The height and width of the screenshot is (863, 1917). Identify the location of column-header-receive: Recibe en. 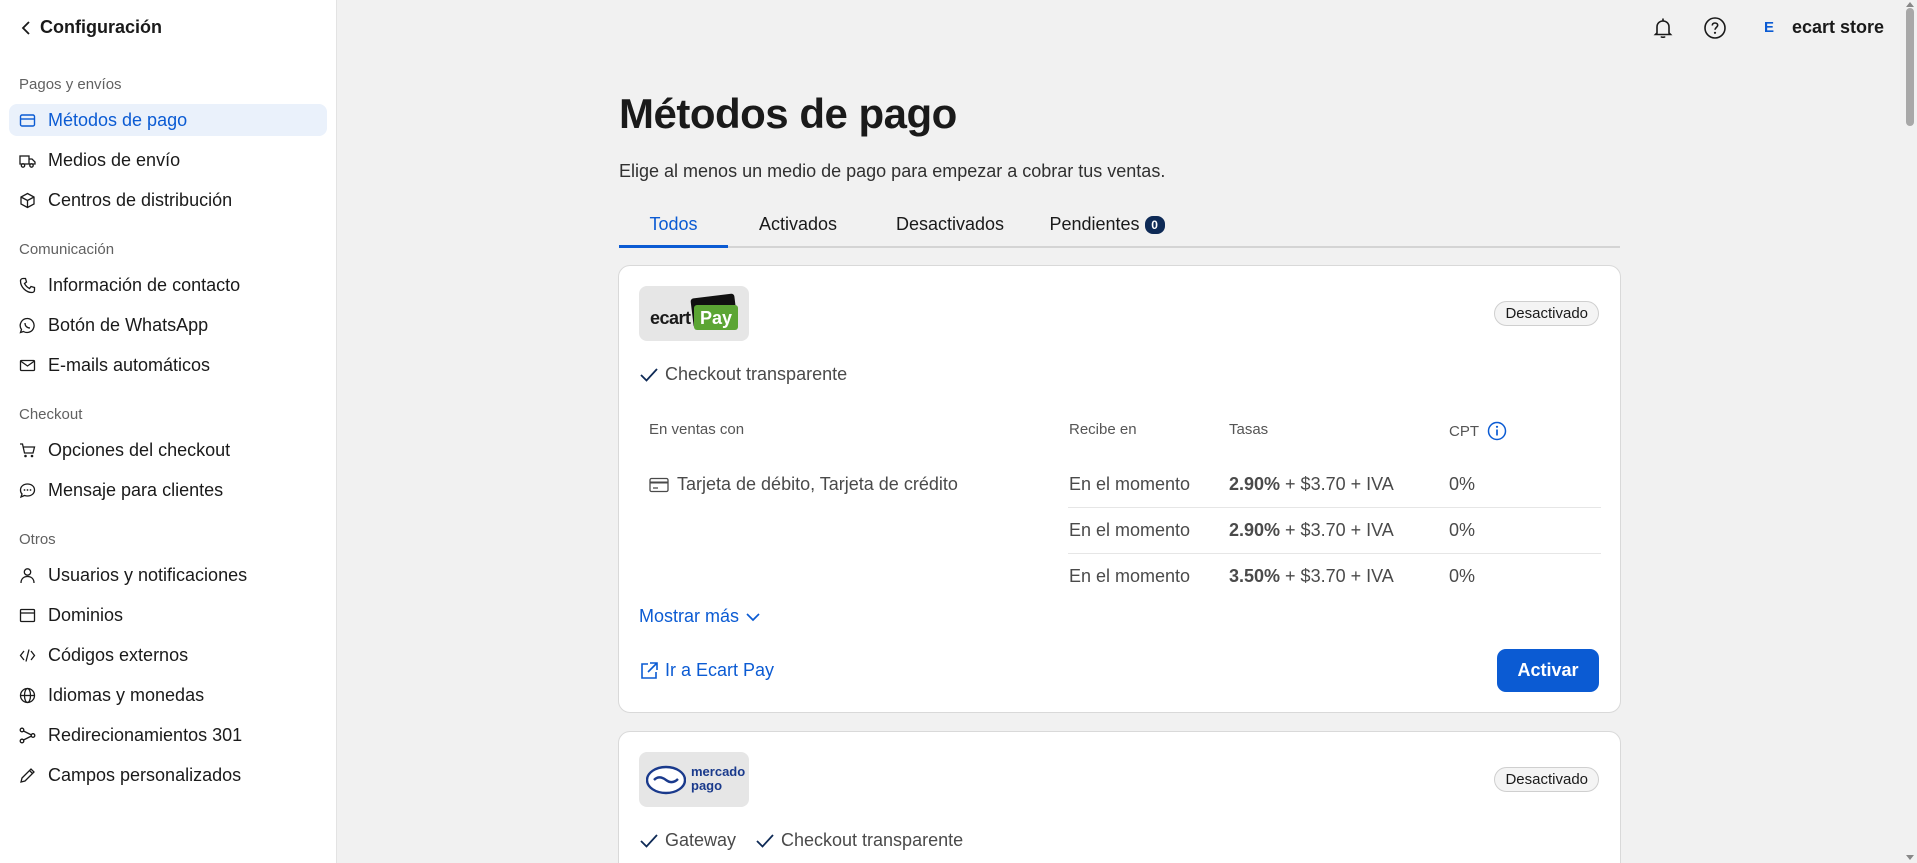
(1103, 429).